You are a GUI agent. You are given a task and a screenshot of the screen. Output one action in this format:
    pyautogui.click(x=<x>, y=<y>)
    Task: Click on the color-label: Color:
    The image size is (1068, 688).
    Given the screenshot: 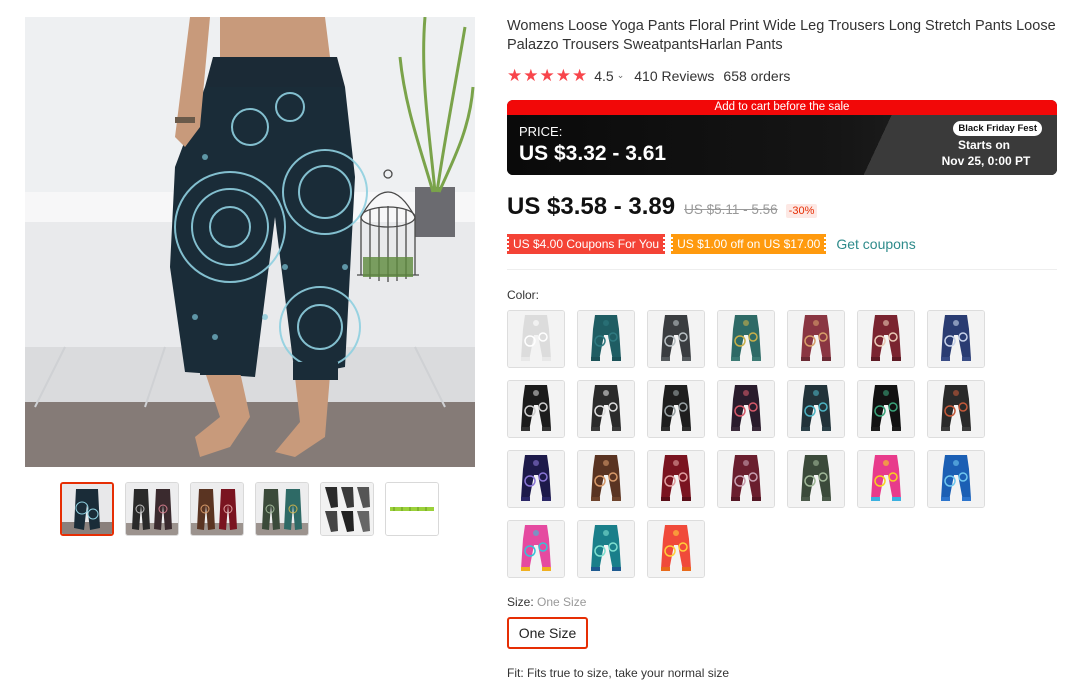 What is the action you would take?
    pyautogui.click(x=523, y=295)
    